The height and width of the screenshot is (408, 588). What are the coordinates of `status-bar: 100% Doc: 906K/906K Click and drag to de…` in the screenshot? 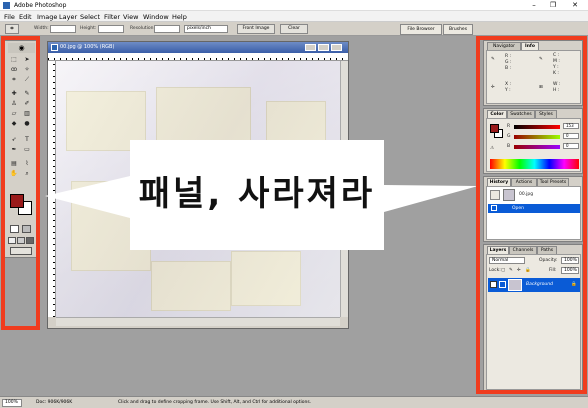 It's located at (294, 402).